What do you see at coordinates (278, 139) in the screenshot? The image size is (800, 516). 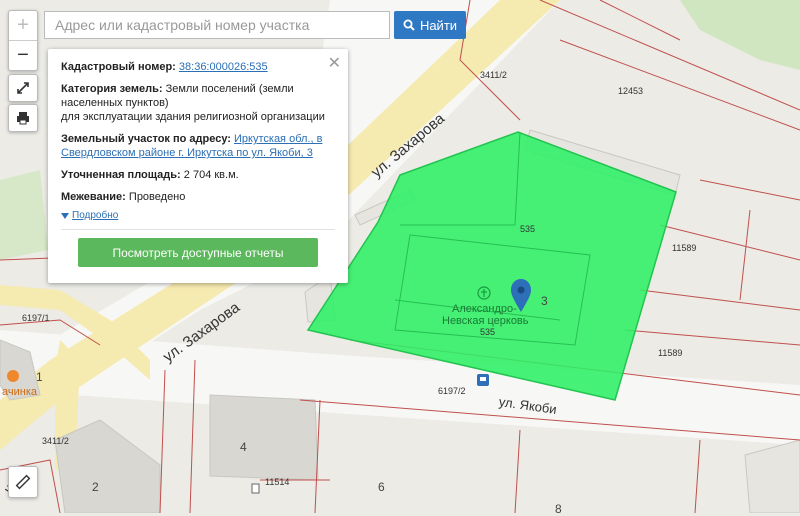 I see `address-link: Иркутская обл., в` at bounding box center [278, 139].